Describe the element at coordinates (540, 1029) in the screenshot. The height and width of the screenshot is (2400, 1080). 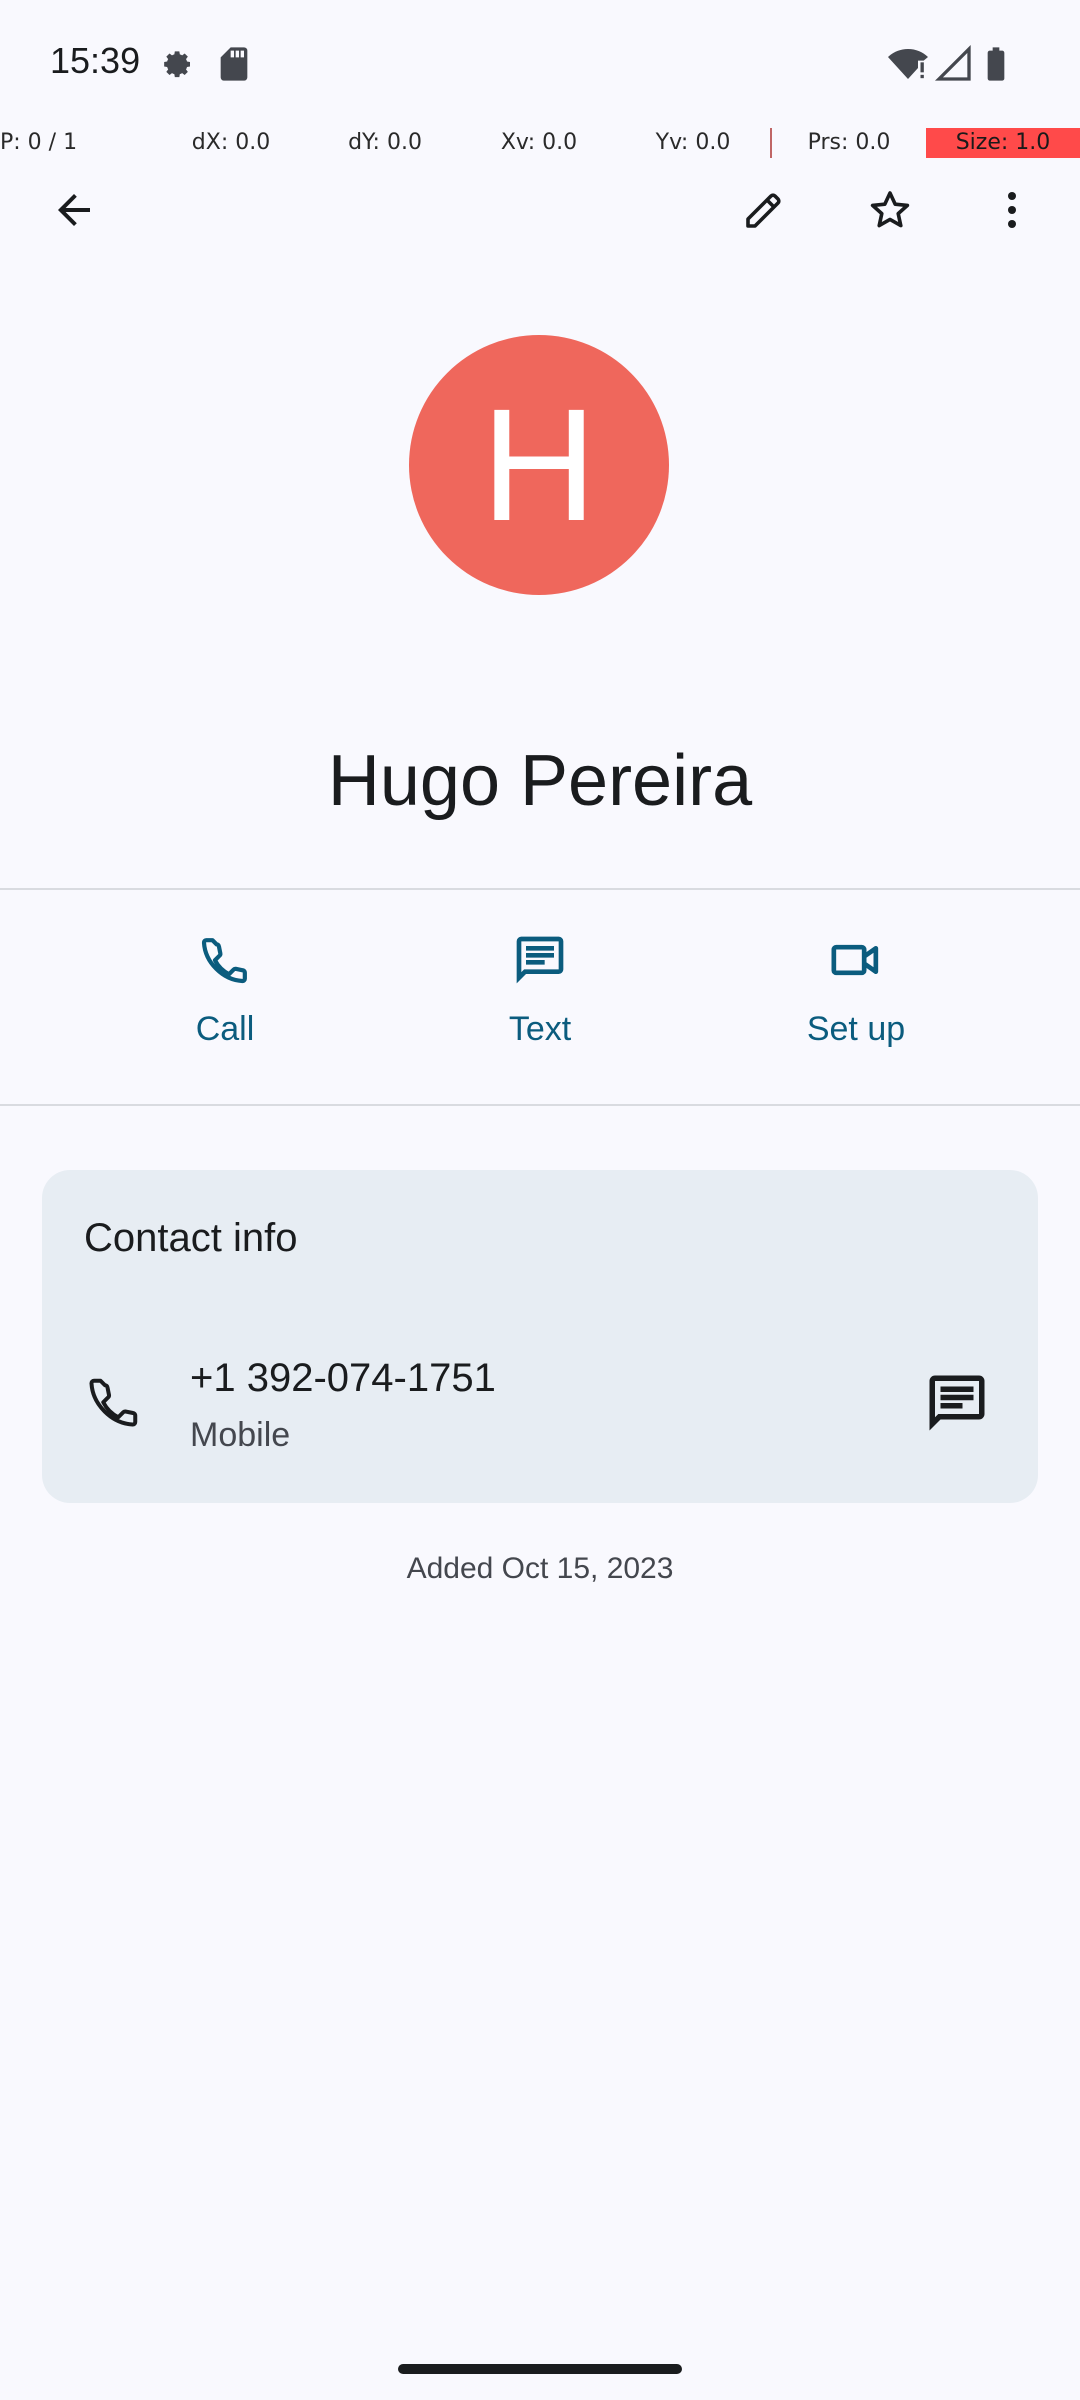
I see `text-label: Text` at that location.